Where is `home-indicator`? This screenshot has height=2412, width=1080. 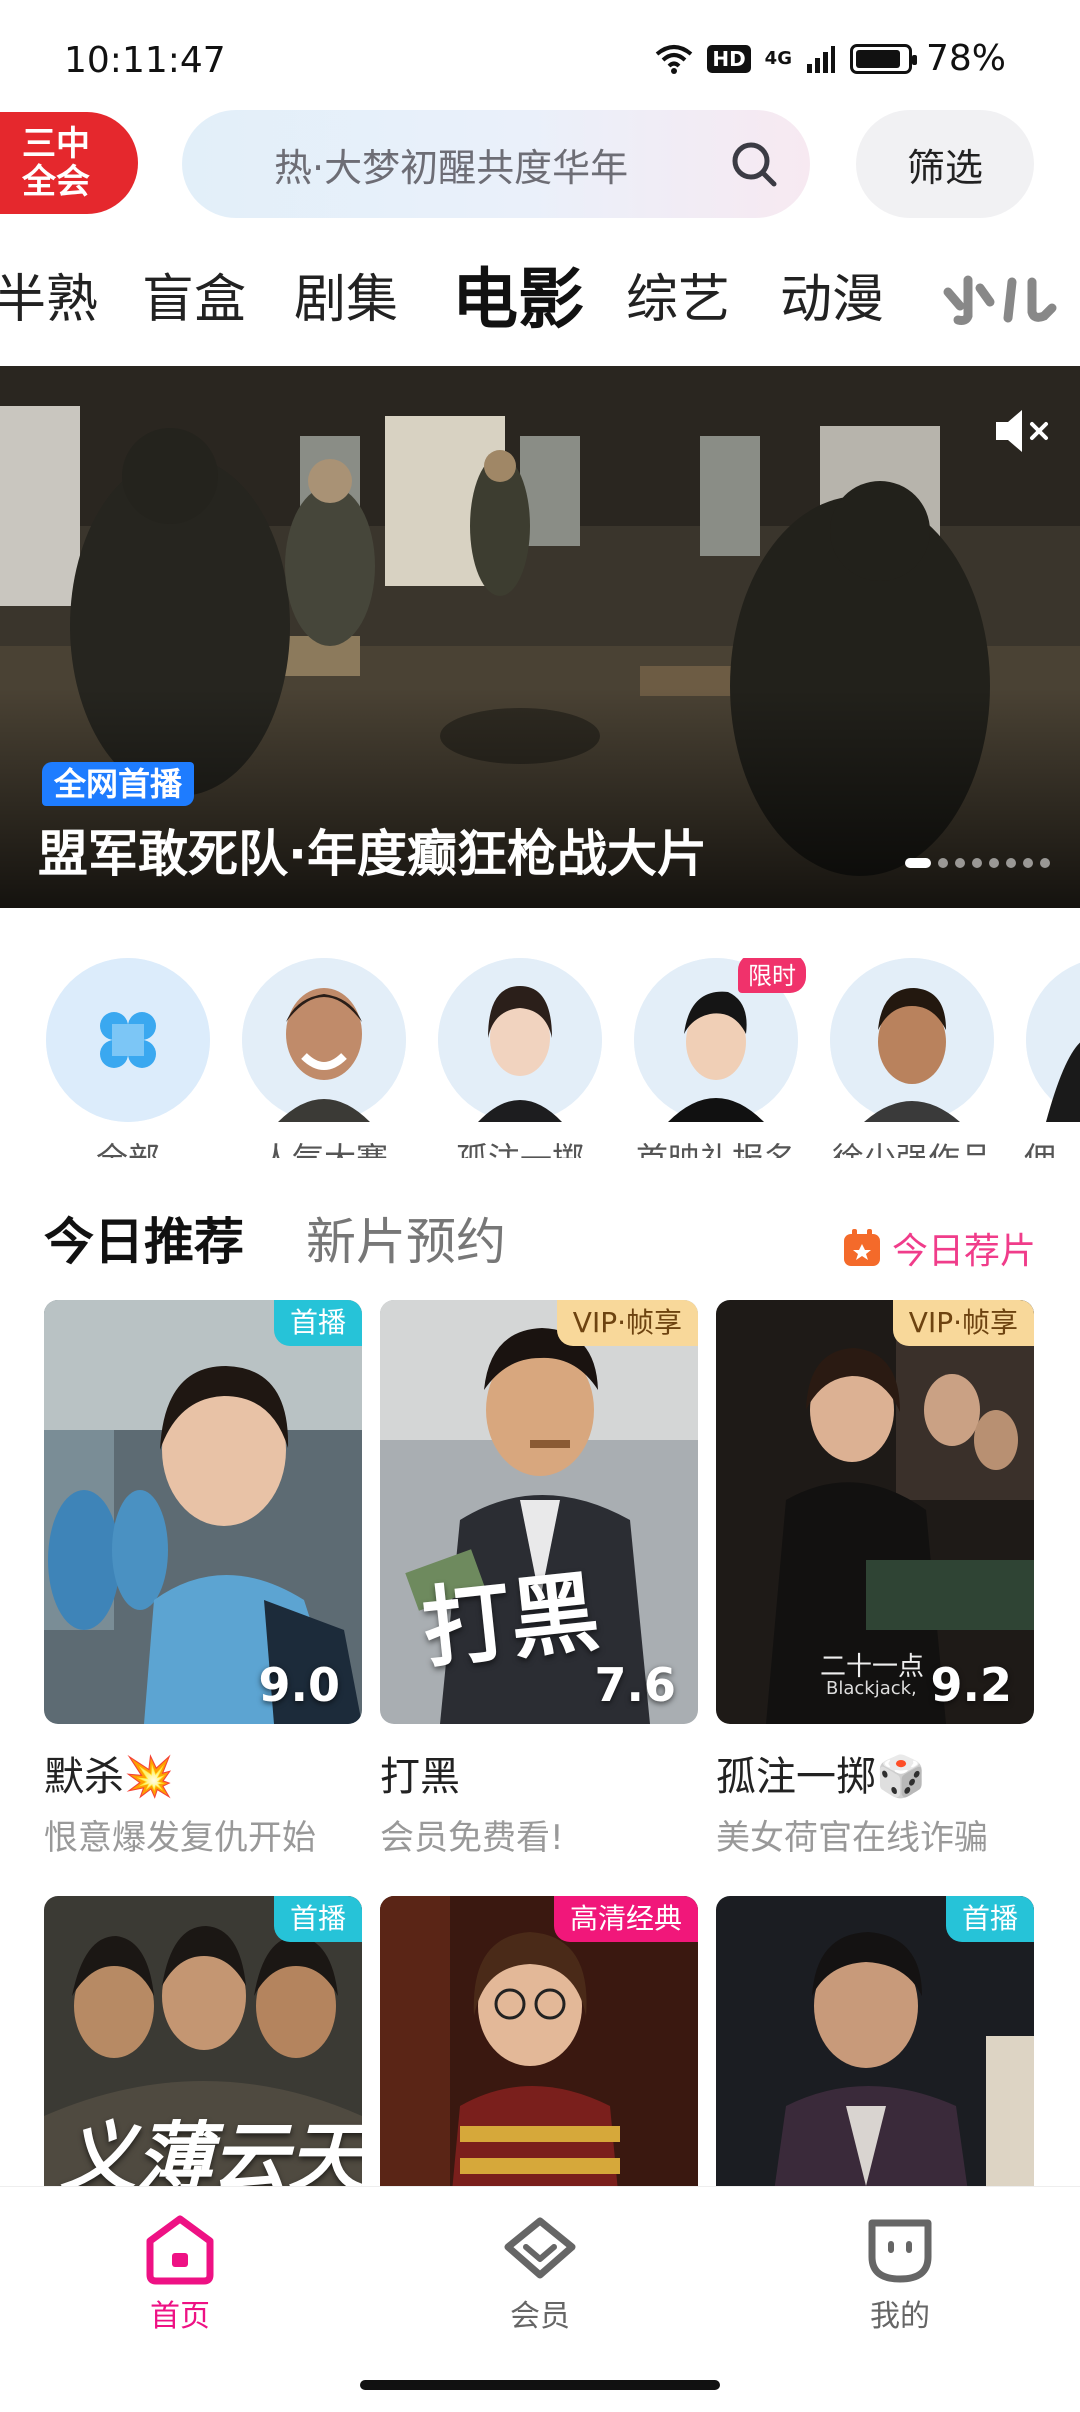
home-indicator is located at coordinates (540, 2385).